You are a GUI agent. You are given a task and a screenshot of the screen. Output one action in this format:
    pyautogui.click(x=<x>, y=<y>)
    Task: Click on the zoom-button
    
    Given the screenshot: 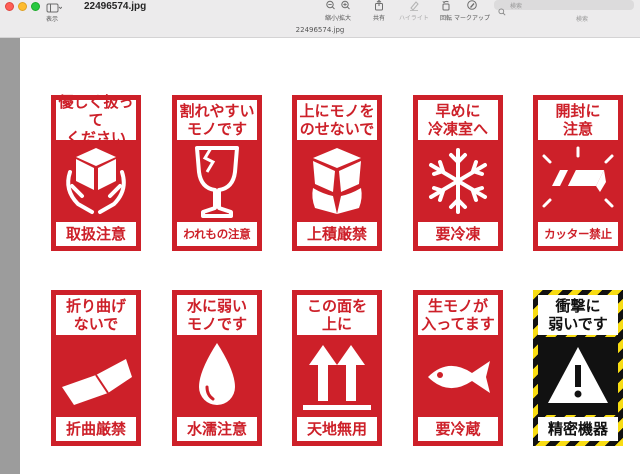 What is the action you would take?
    pyautogui.click(x=35, y=6)
    